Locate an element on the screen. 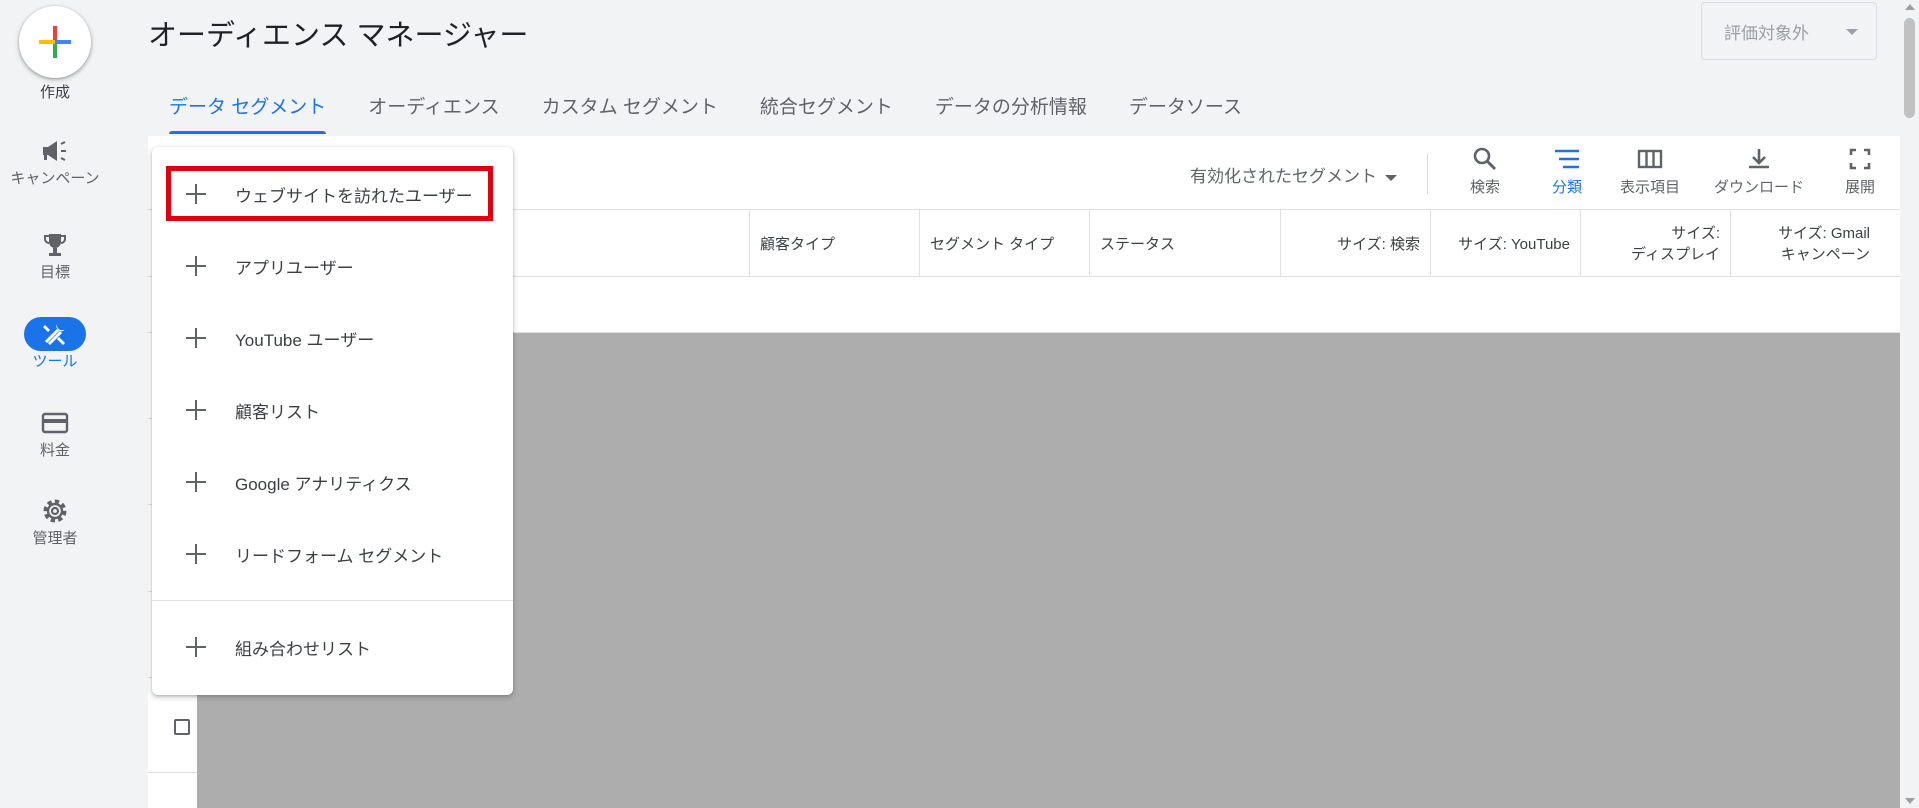 This screenshot has width=1919, height=808. page-title: オーディエンス マネージャー is located at coordinates (338, 36).